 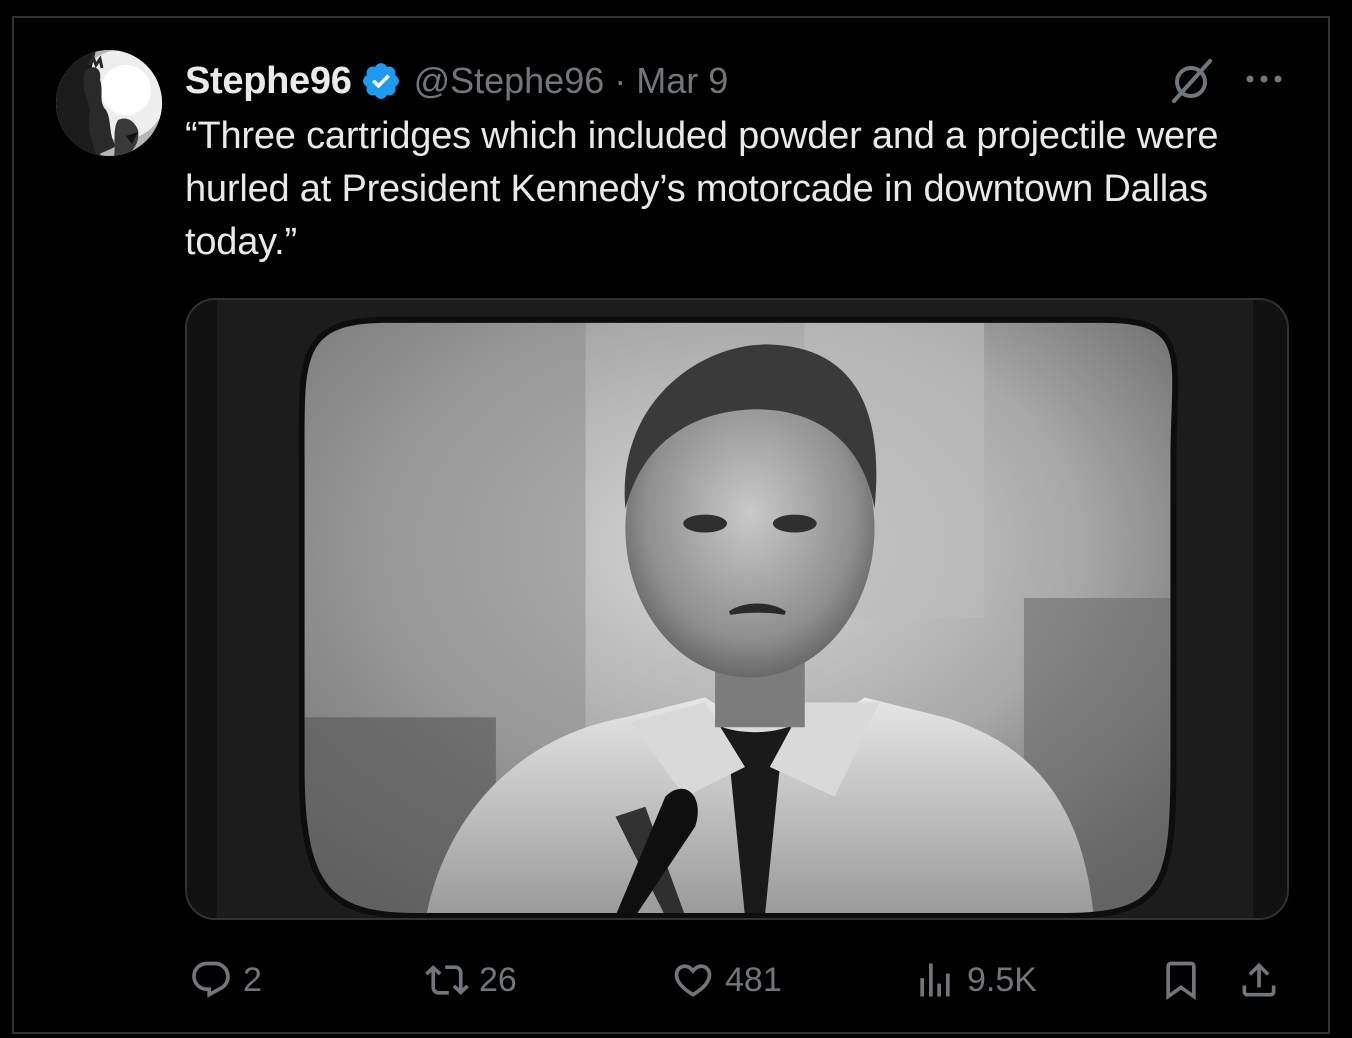 What do you see at coordinates (1191, 81) in the screenshot?
I see `grok-icon` at bounding box center [1191, 81].